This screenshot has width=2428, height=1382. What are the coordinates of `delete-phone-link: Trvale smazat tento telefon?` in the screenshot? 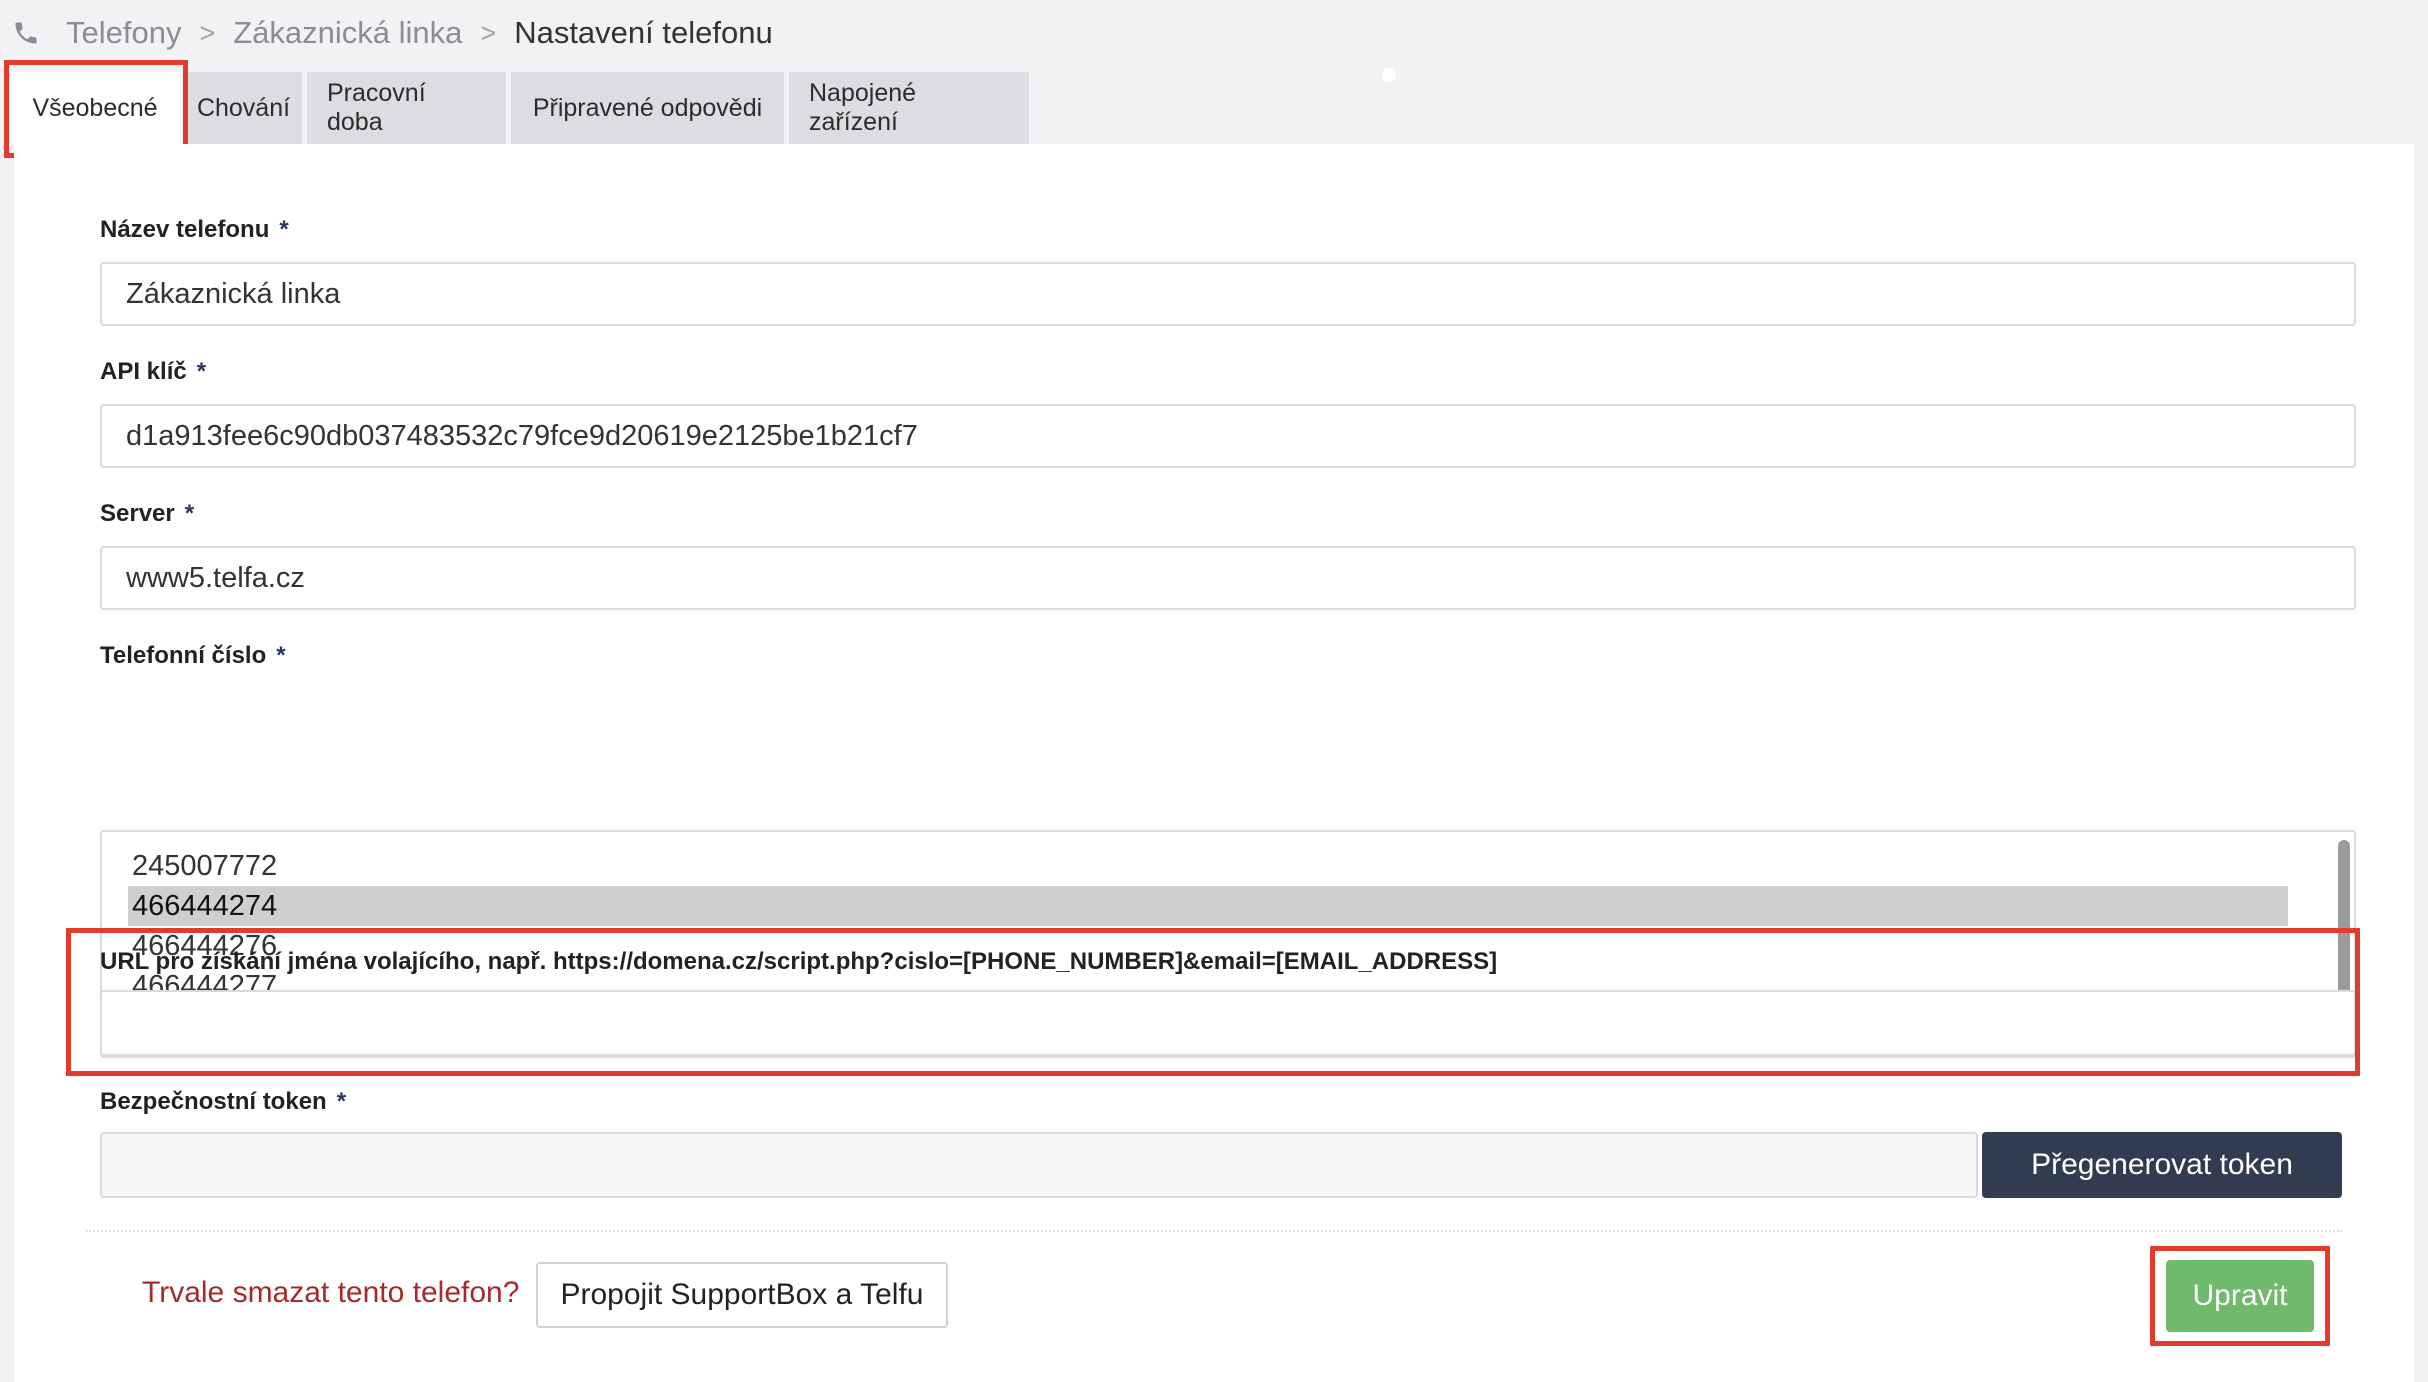 It's located at (330, 1293).